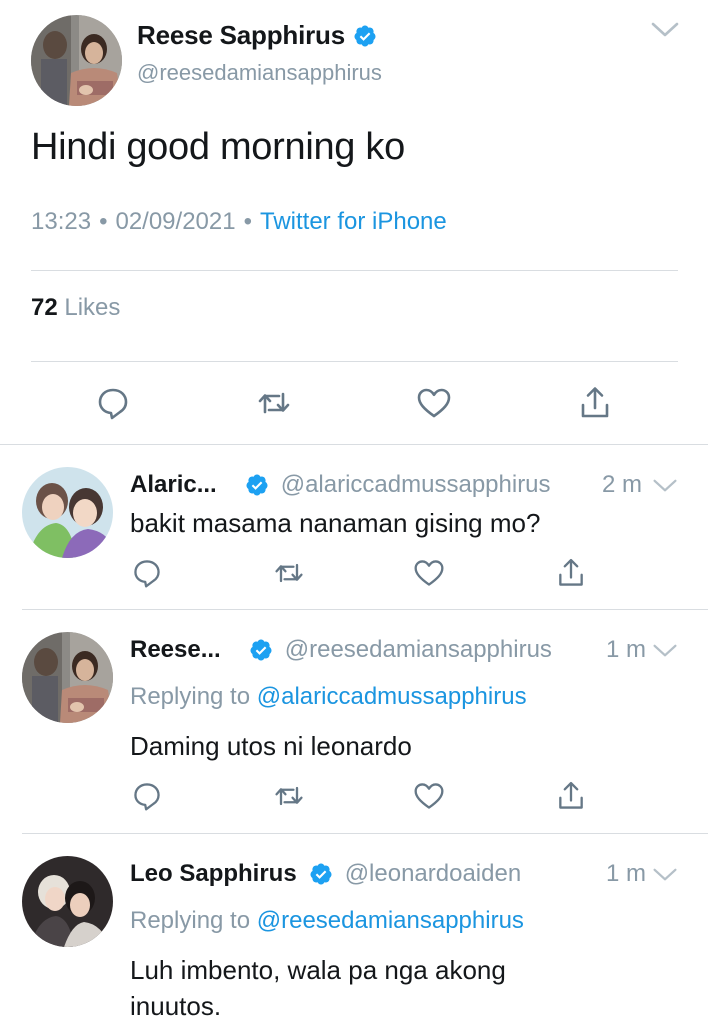  I want to click on reply-header: Alaric... @alariccadmussapphirus, so click(340, 485).